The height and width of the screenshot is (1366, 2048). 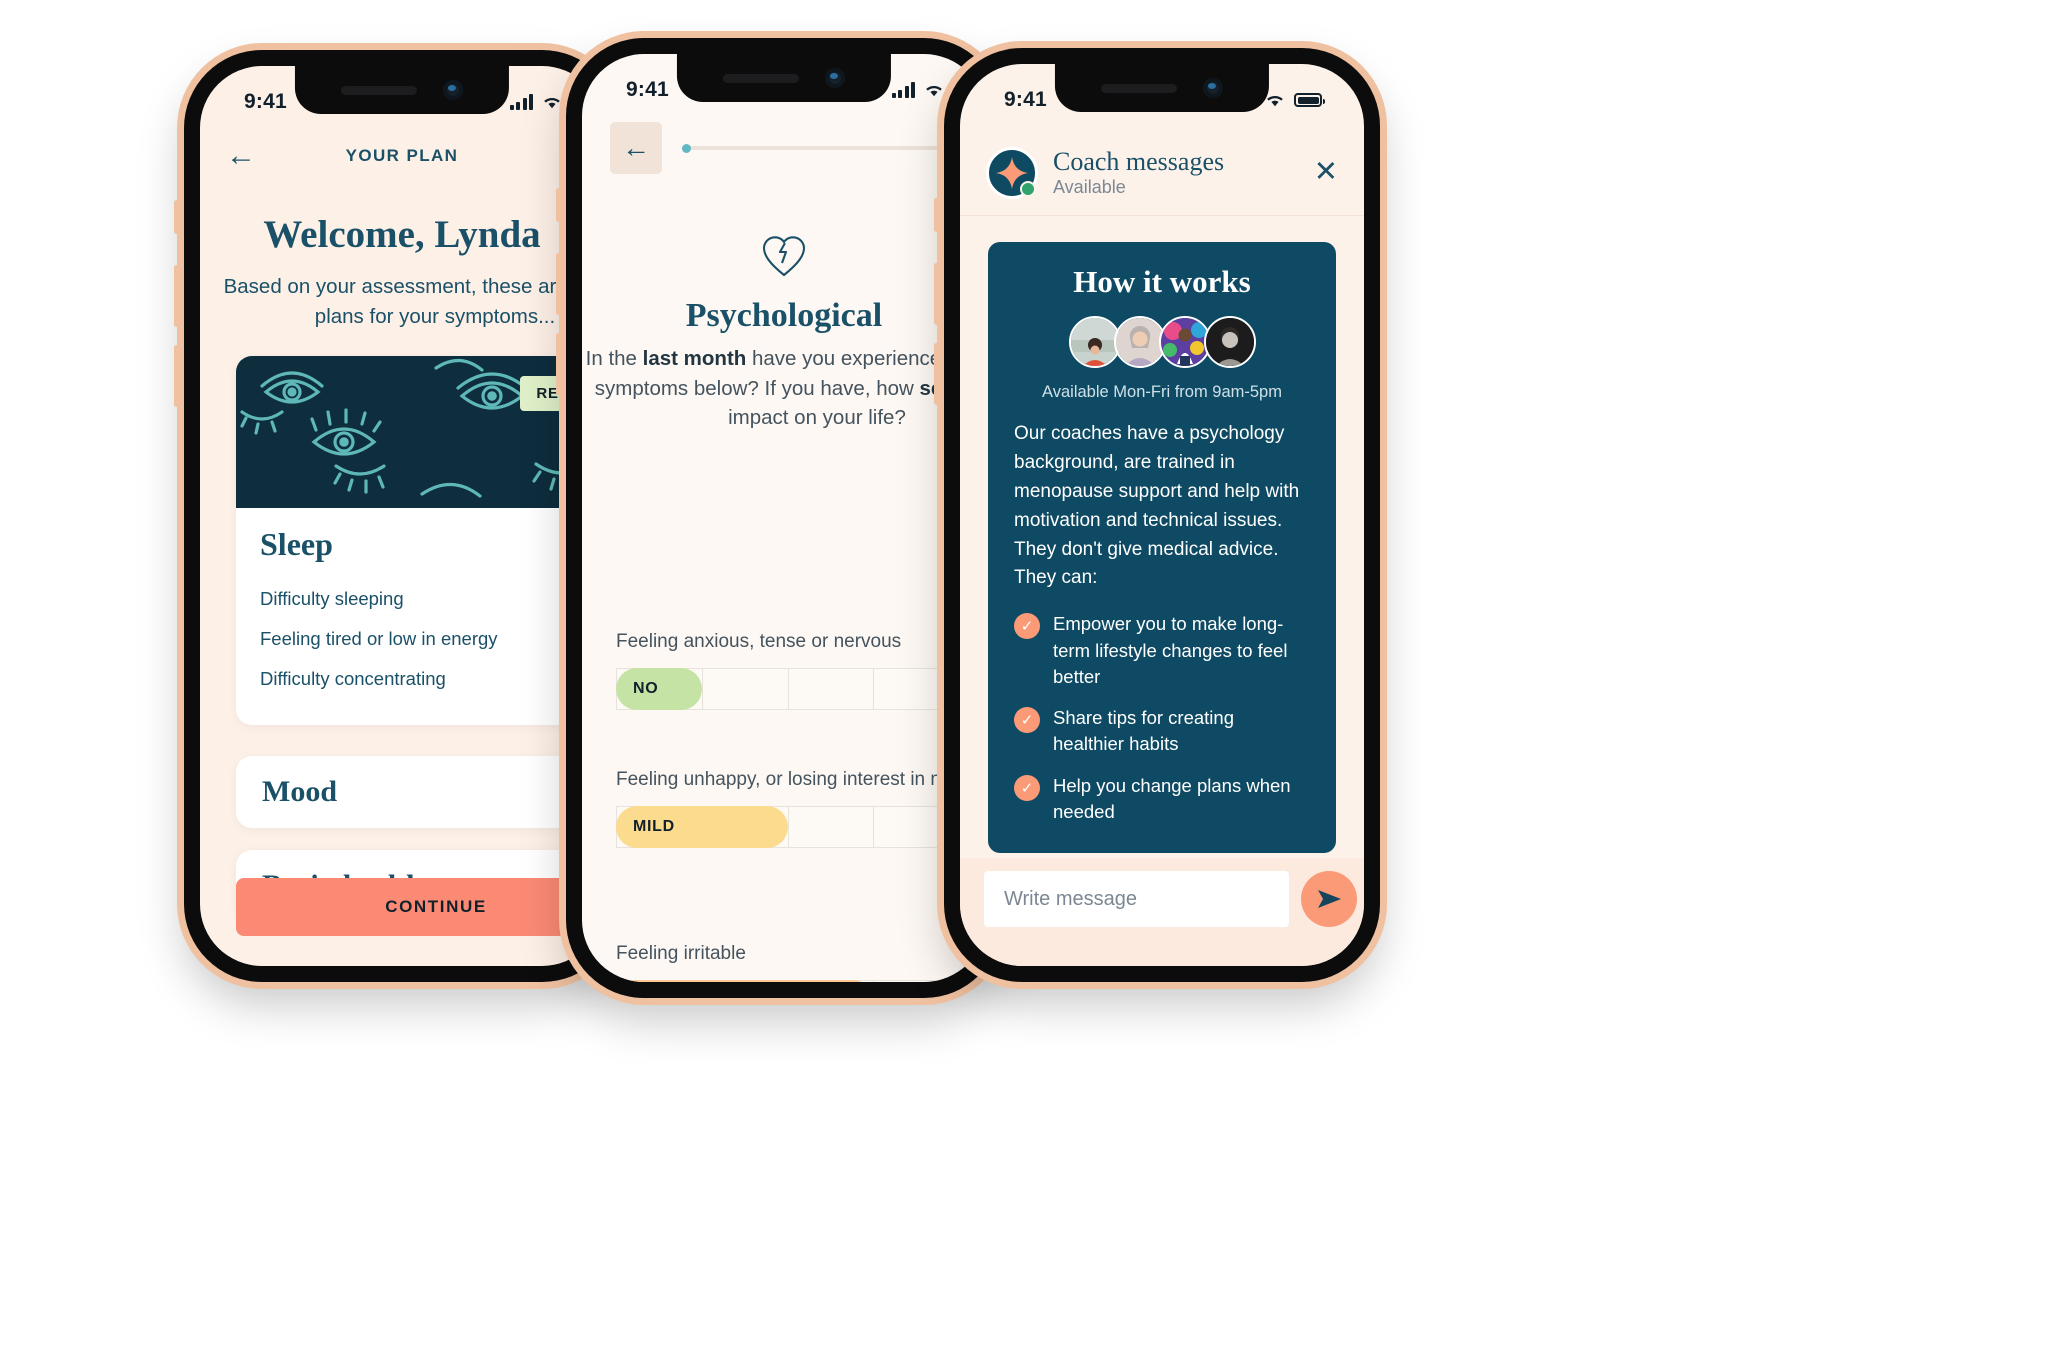 I want to click on symptom-row: Feeling tired or low in energy Bad, so click(x=432, y=639).